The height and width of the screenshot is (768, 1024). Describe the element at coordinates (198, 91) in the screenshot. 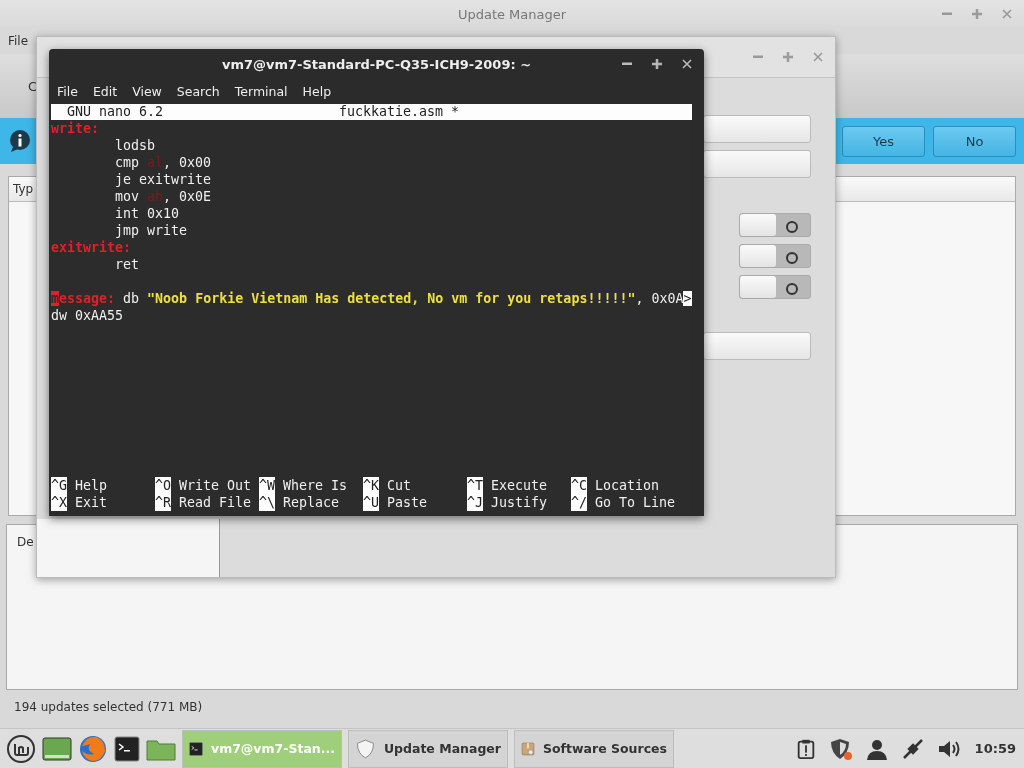

I see `menu-item: Search` at that location.